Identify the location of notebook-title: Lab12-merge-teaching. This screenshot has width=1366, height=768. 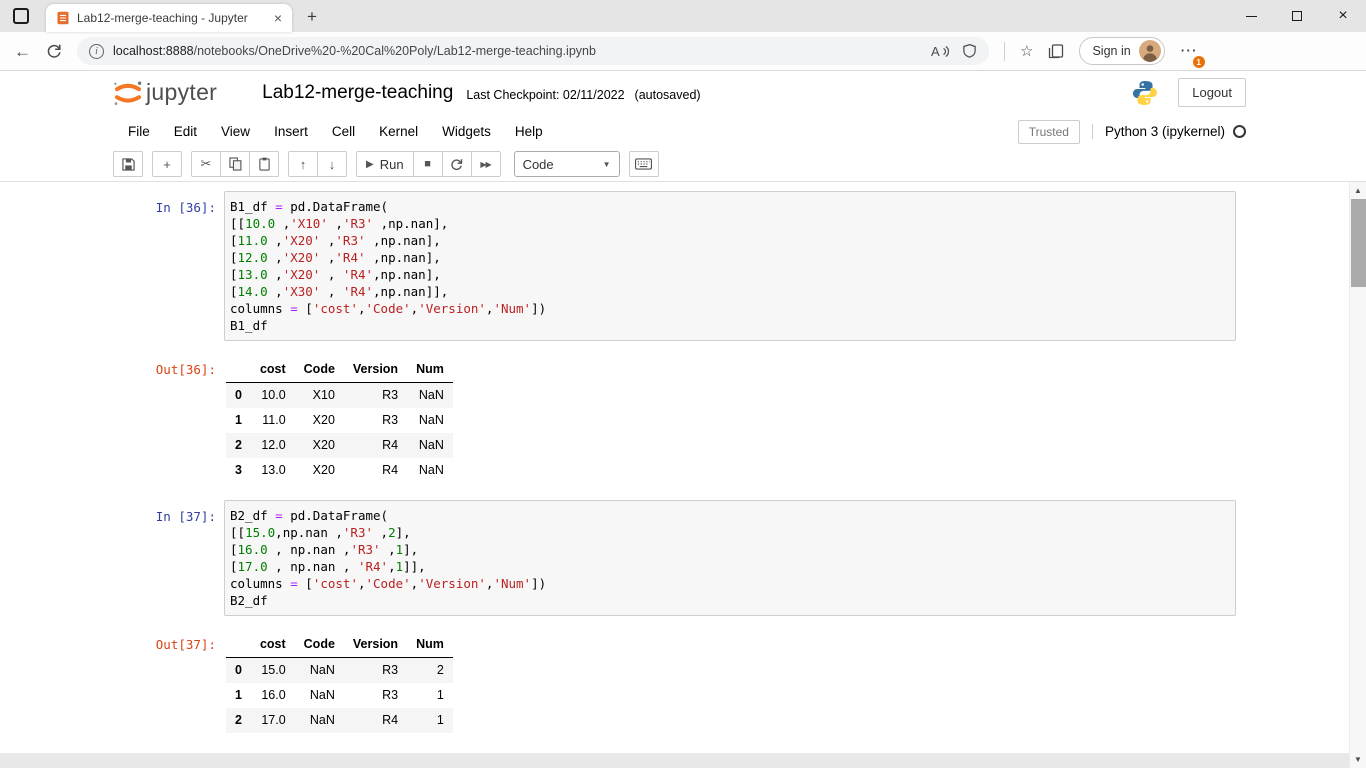
(357, 93).